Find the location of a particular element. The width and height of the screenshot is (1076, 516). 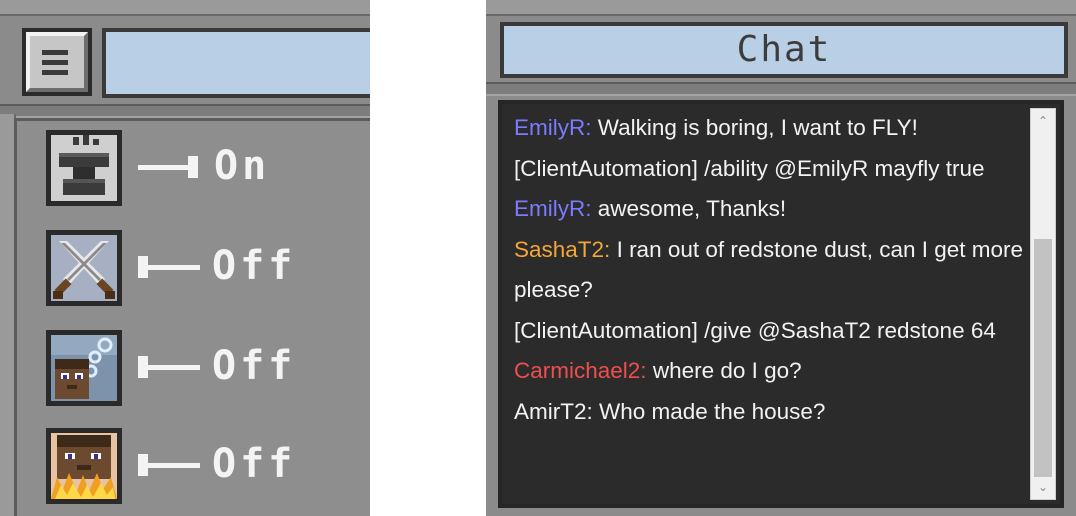

chevron-up-icon: ⌃ is located at coordinates (1043, 121).